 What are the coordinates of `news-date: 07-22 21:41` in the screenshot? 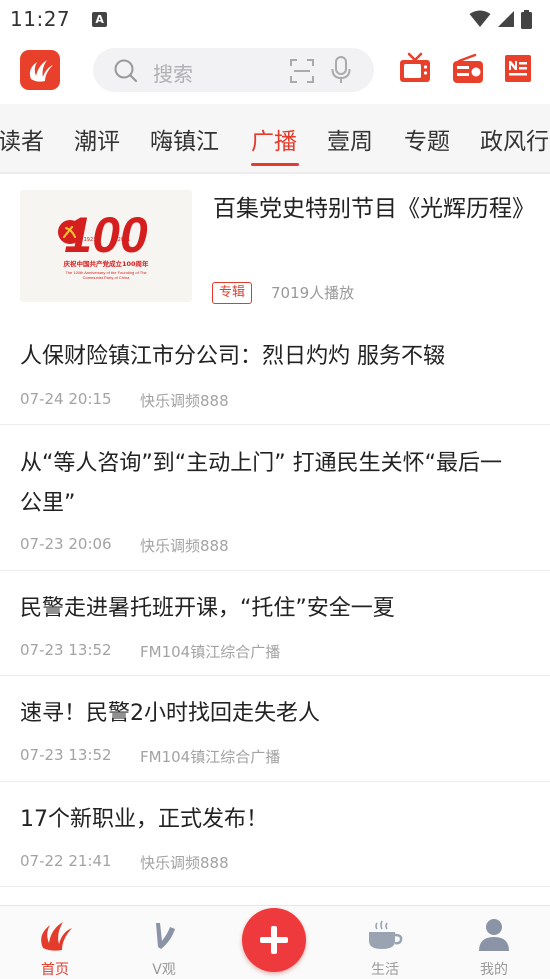 It's located at (66, 861).